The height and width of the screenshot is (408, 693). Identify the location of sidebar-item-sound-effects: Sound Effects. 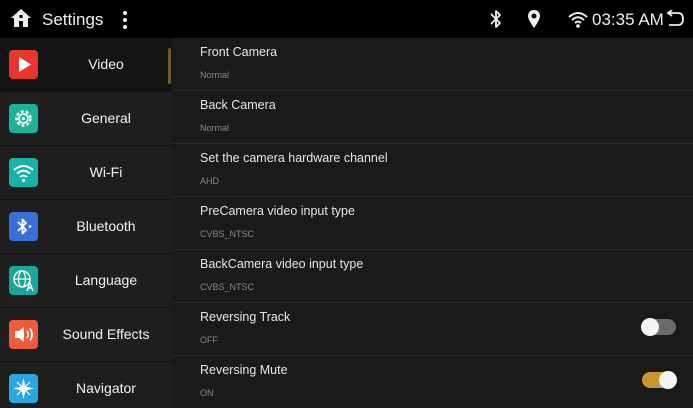
(86, 335).